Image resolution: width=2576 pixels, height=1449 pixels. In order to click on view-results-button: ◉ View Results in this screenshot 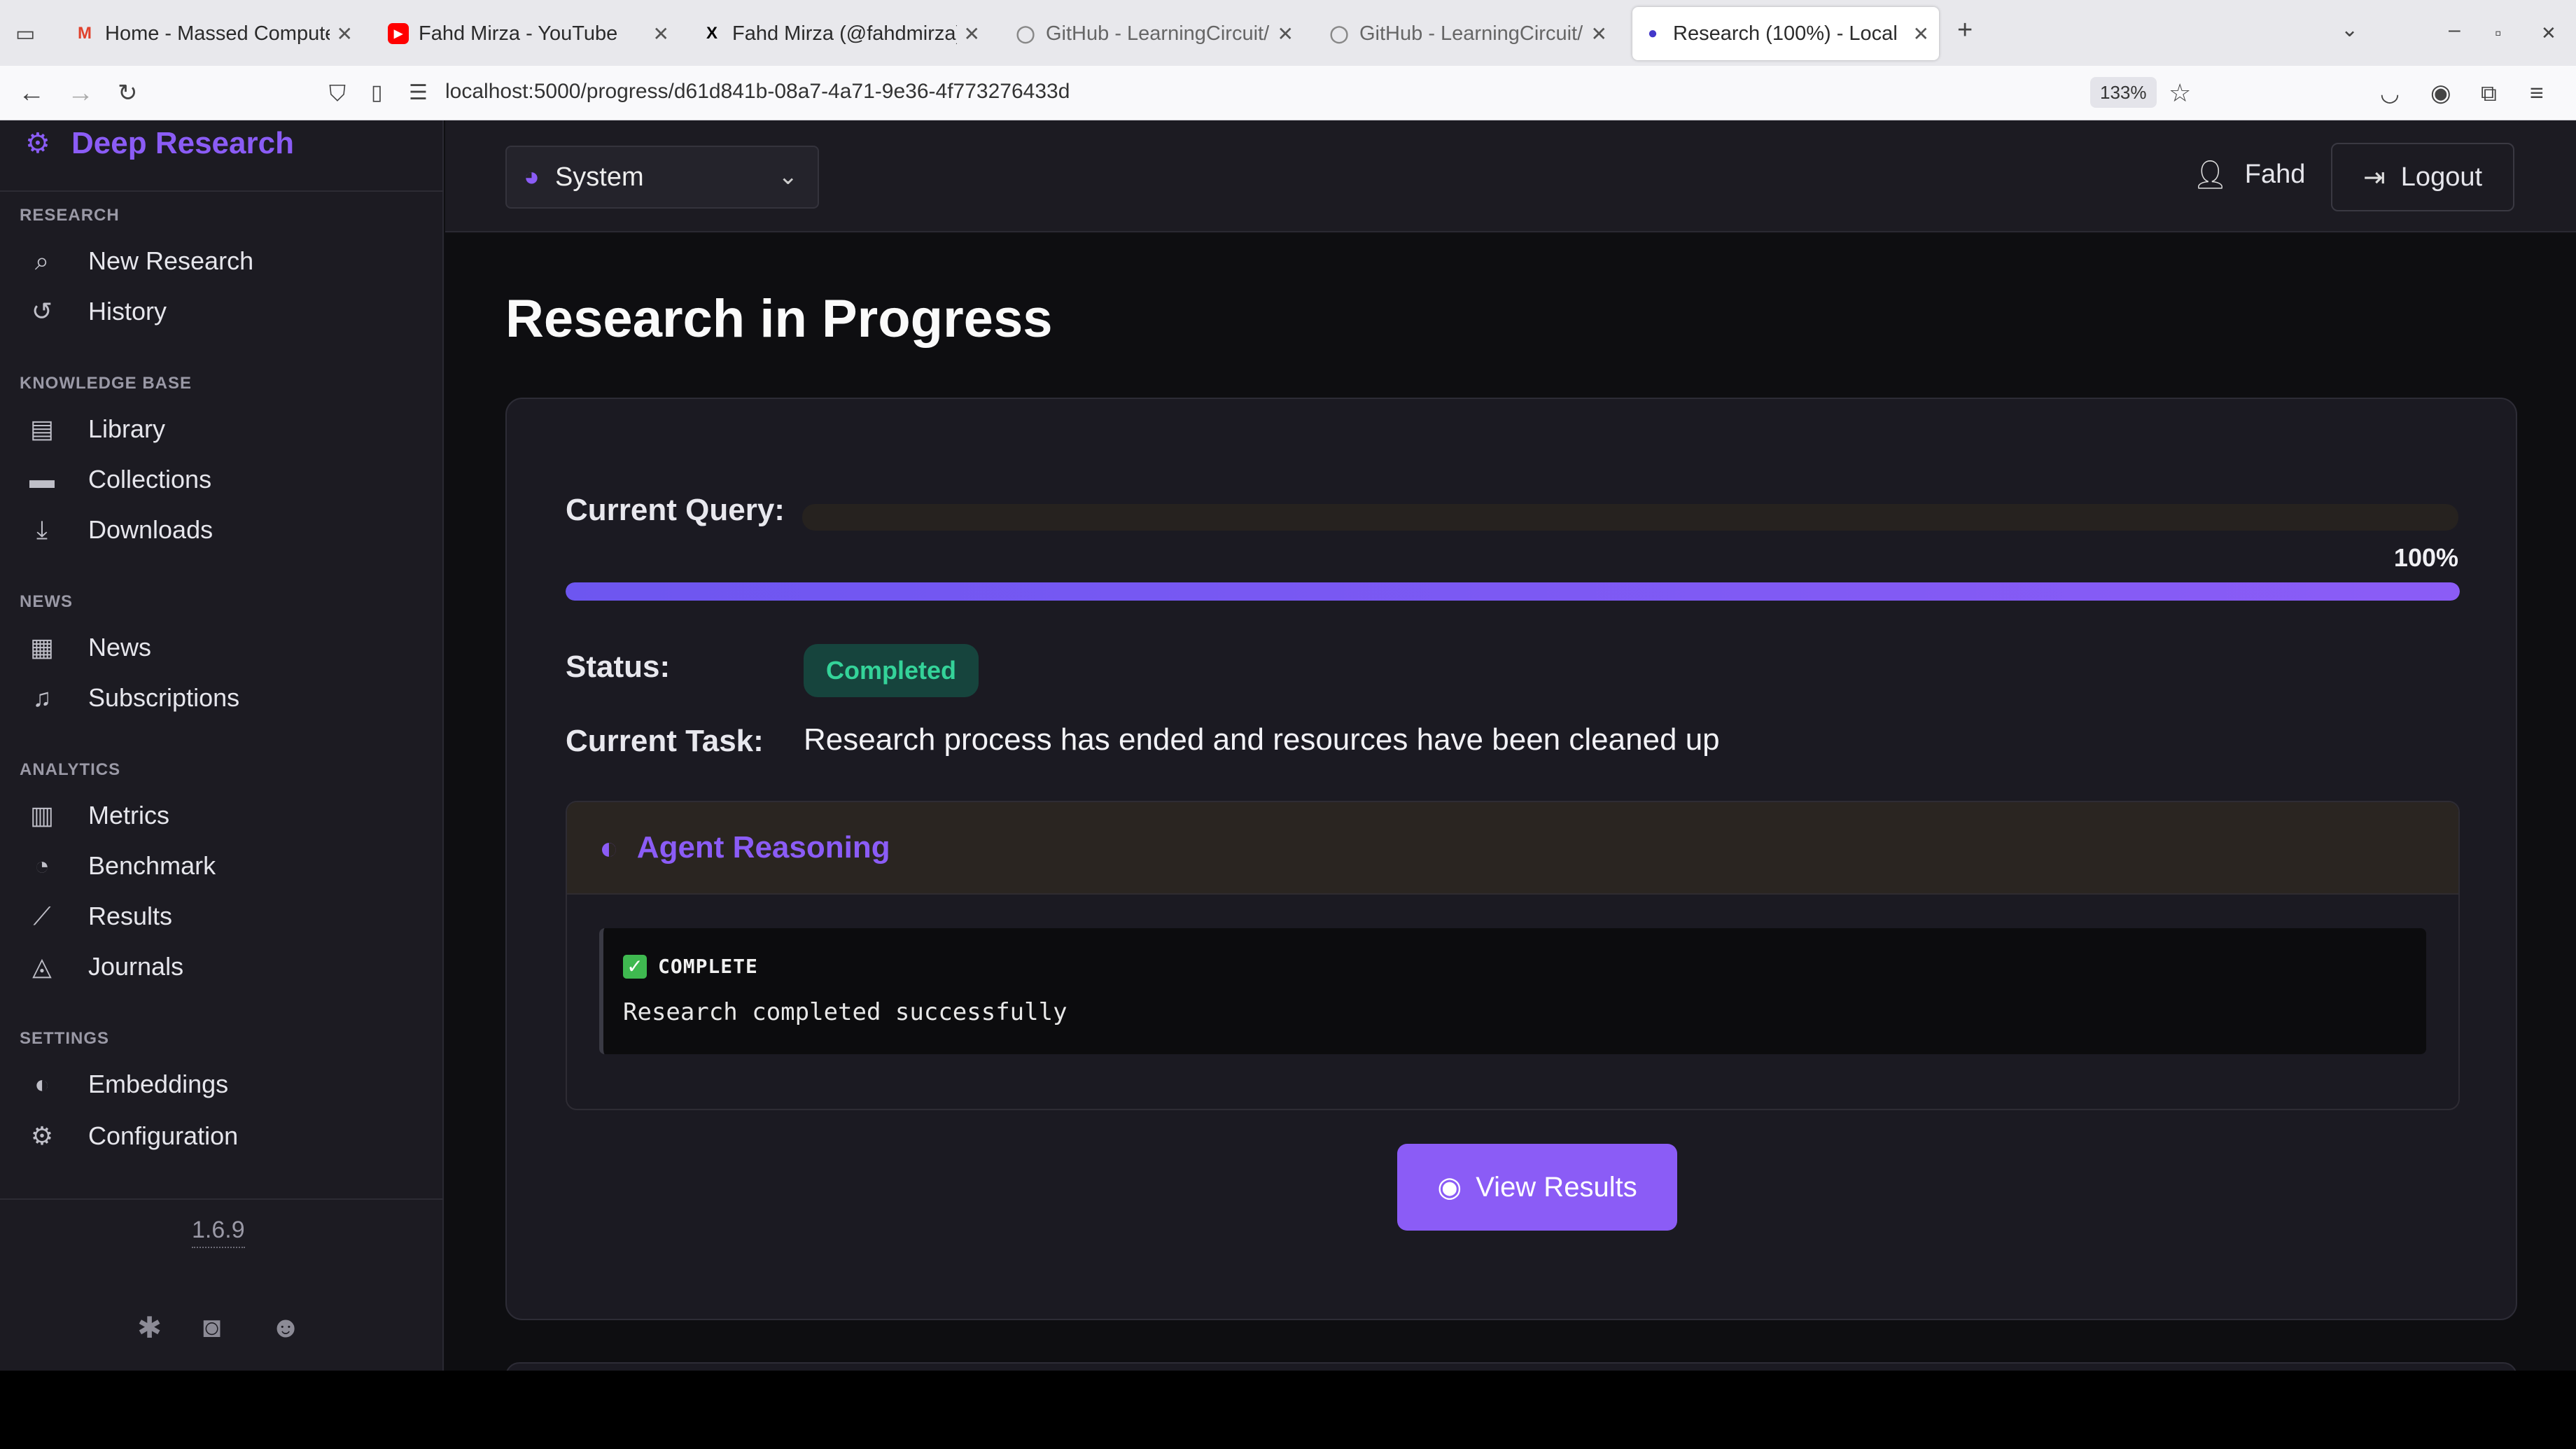, I will do `click(1537, 1187)`.